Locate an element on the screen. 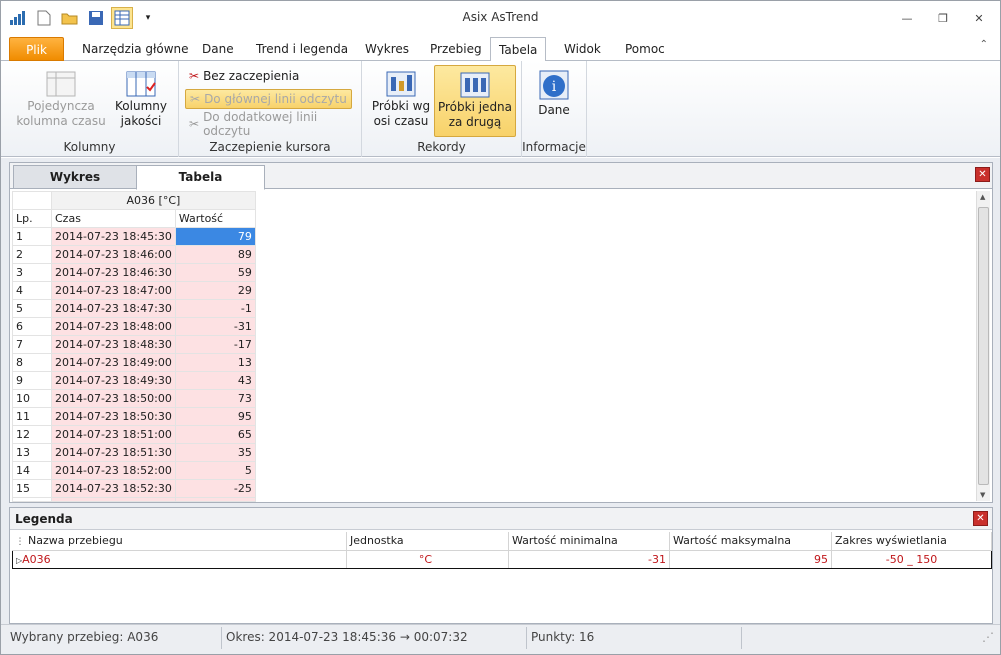  legend-col-min: Wartość minimalna is located at coordinates (589, 541).